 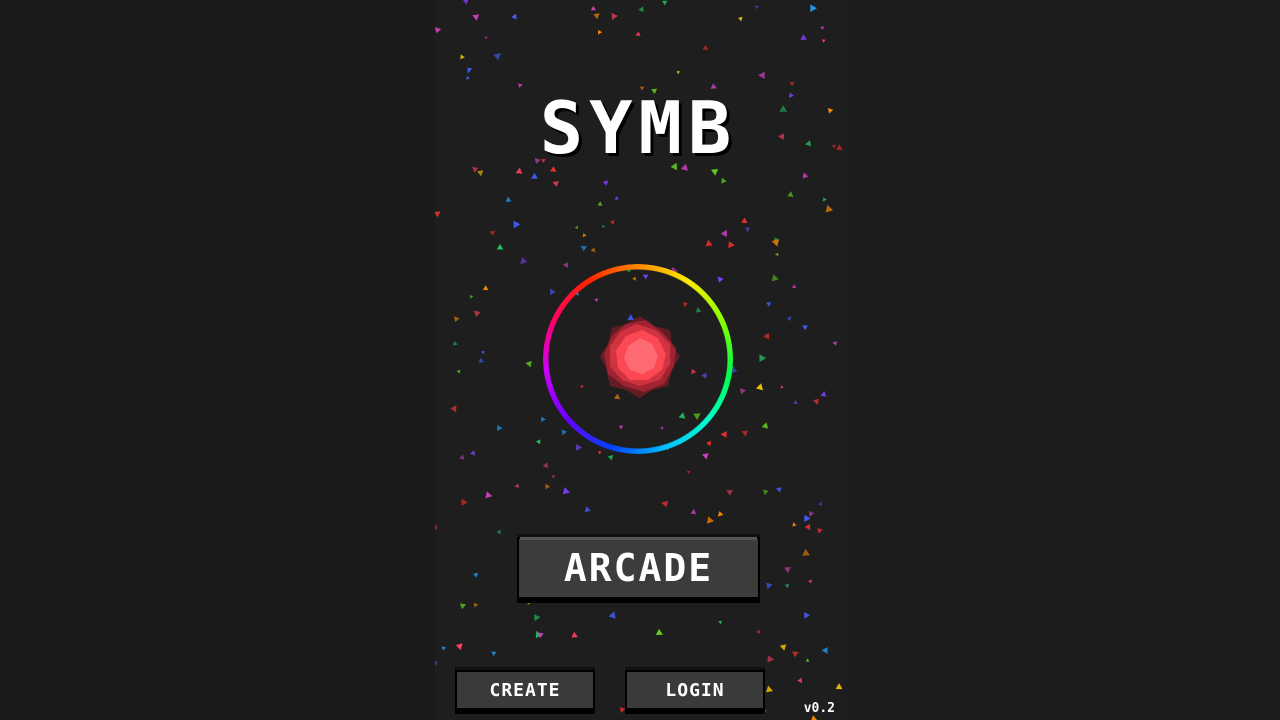 I want to click on gem-icon, so click(x=640, y=357).